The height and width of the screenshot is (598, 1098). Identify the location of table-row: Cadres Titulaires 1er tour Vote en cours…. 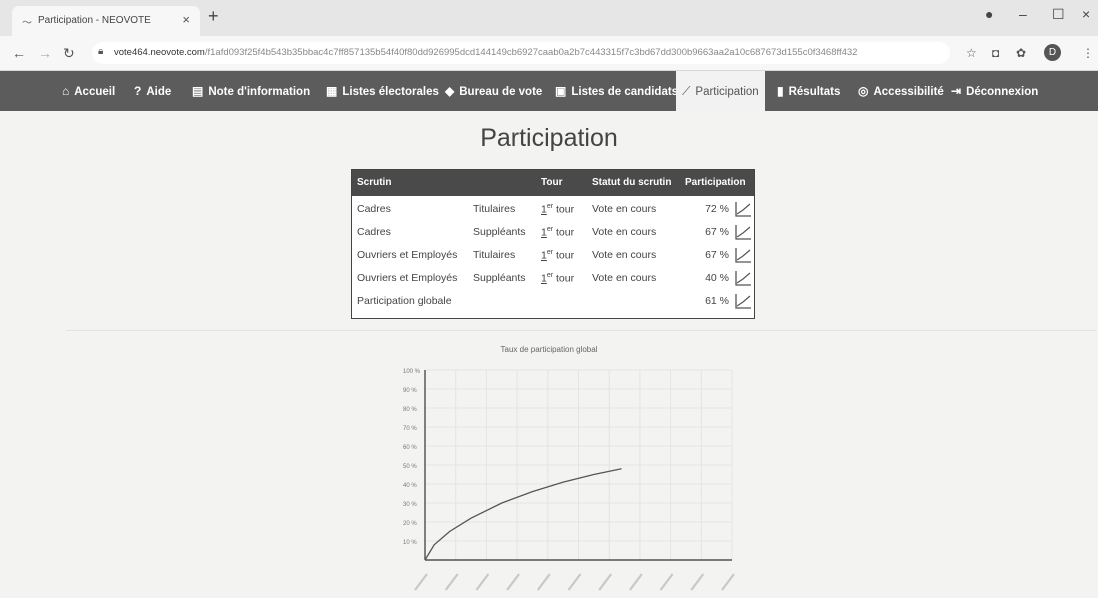
(553, 209).